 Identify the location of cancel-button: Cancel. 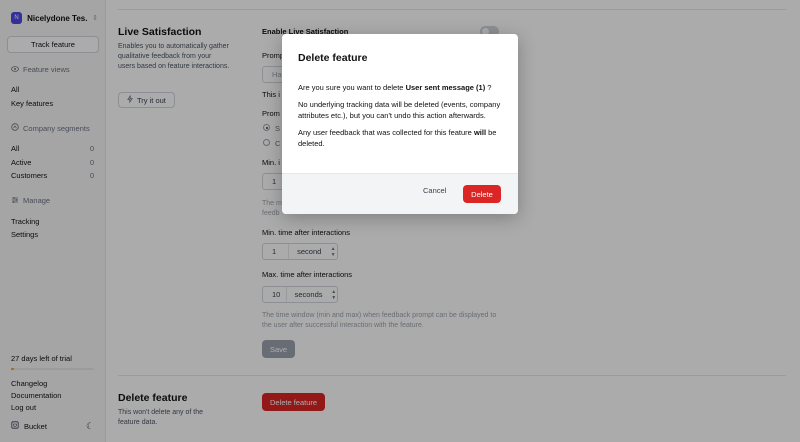
(434, 190).